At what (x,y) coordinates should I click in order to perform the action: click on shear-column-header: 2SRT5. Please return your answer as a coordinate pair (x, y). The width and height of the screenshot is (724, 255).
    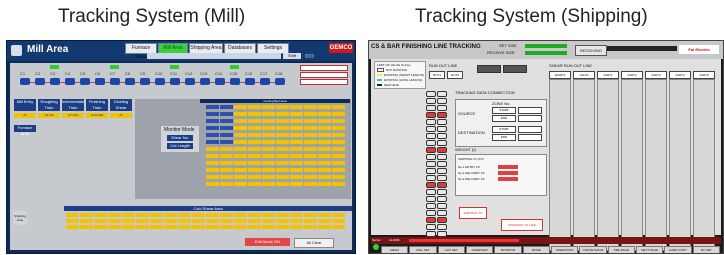
    Looking at the image, I should click on (704, 75).